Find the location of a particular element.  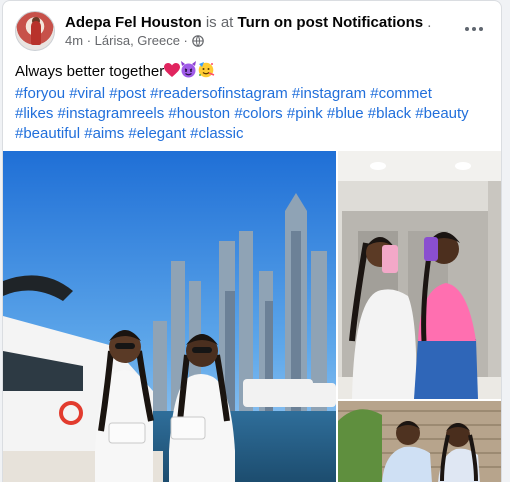

hashtag-link: #beautiful is located at coordinates (47, 133).